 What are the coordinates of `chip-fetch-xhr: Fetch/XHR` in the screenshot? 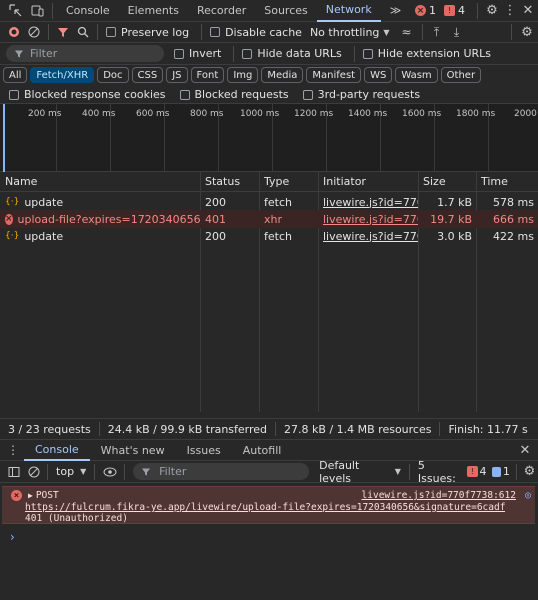 It's located at (62, 75).